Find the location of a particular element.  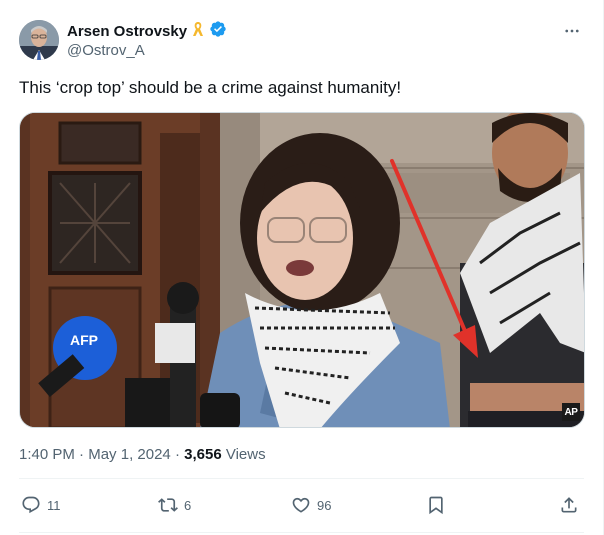

yellow-ribbon-icon is located at coordinates (198, 31).